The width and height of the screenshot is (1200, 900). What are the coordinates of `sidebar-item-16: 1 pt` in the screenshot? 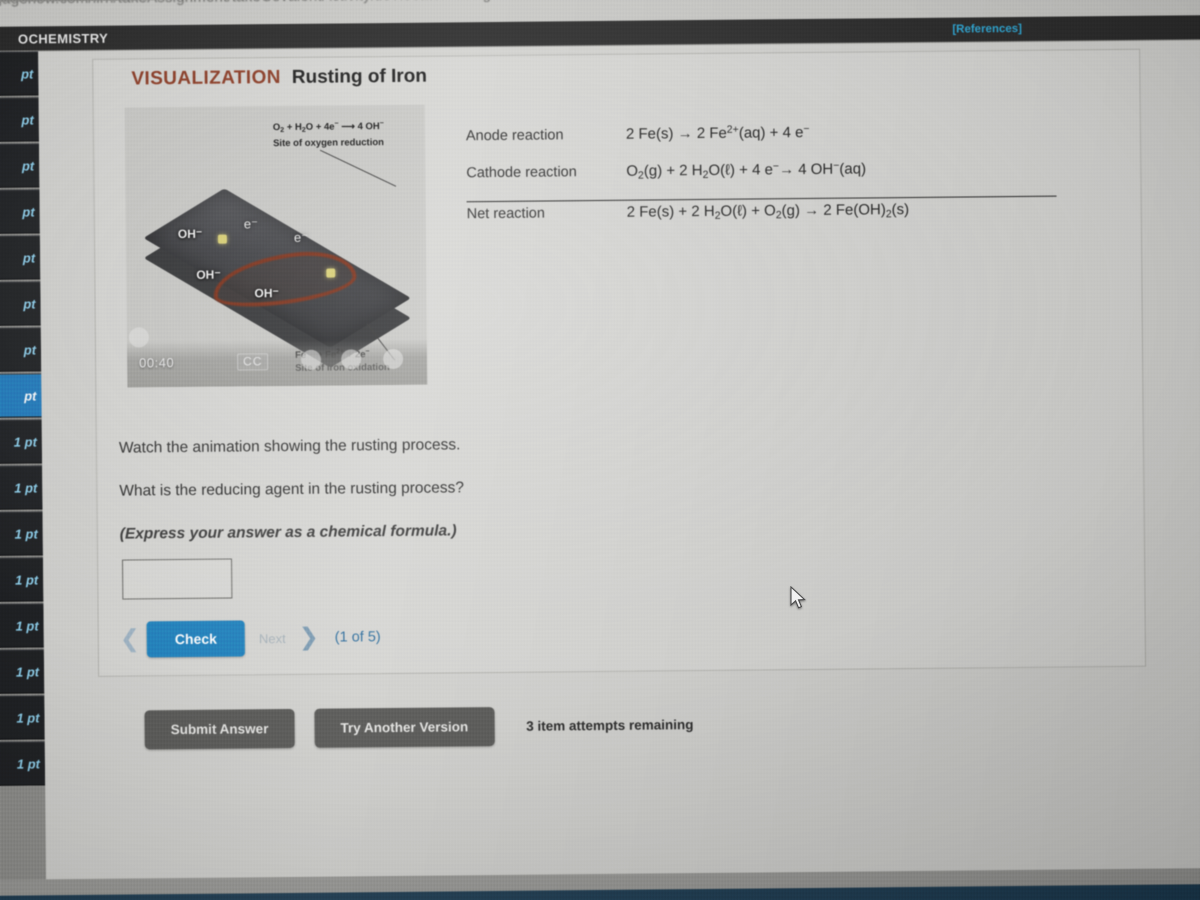 It's located at (23, 763).